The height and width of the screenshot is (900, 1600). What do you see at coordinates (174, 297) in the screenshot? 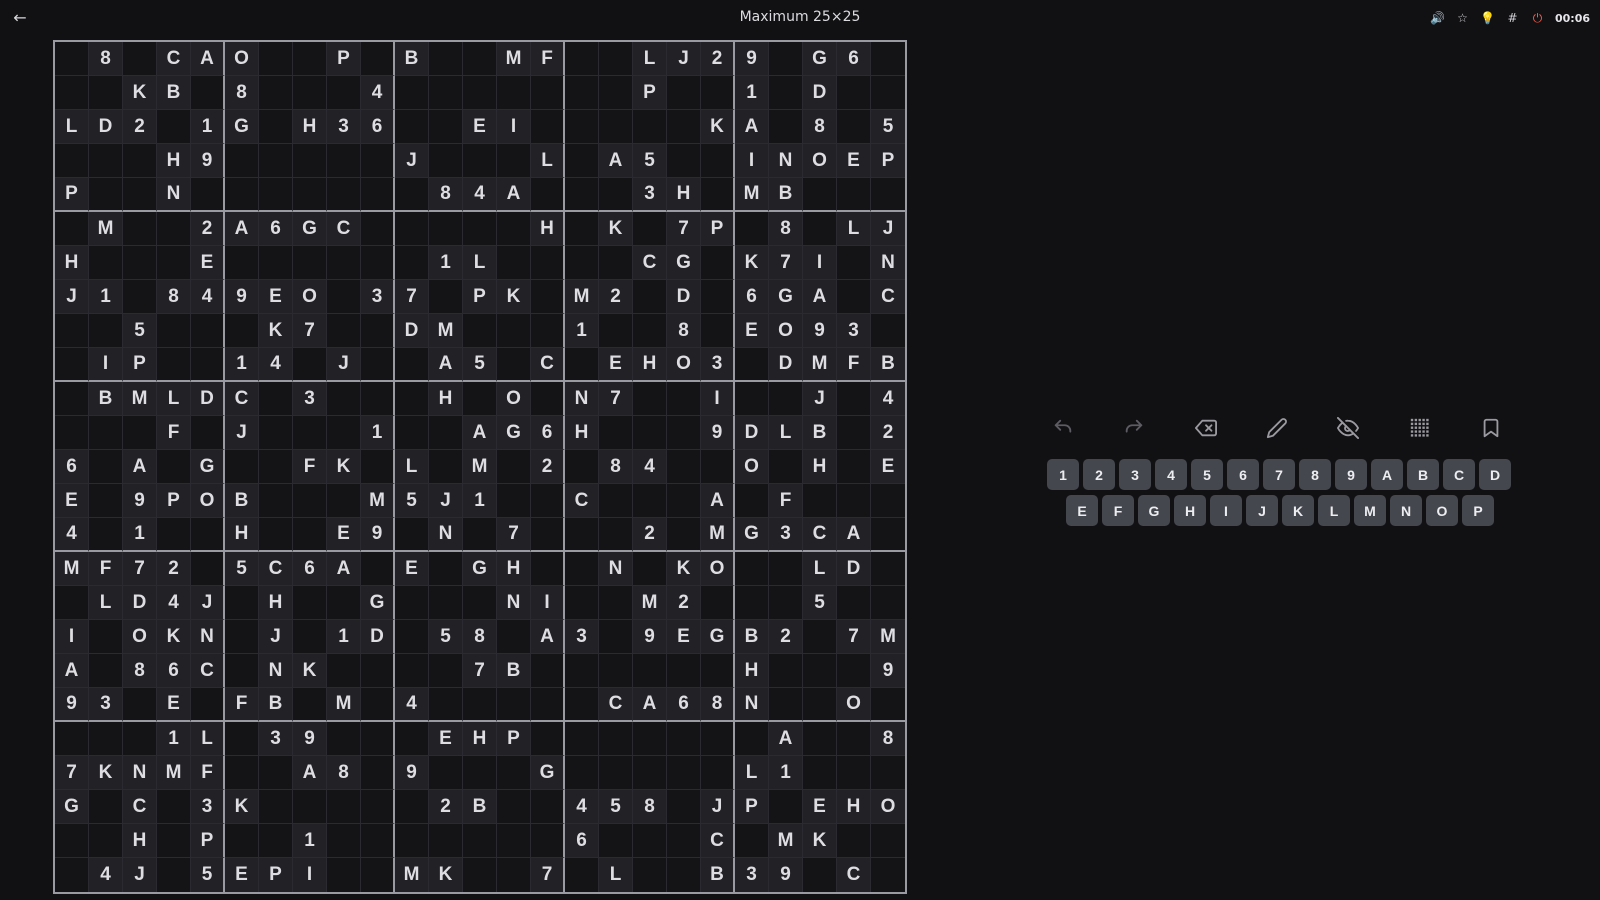
I see `board-cell: 8` at bounding box center [174, 297].